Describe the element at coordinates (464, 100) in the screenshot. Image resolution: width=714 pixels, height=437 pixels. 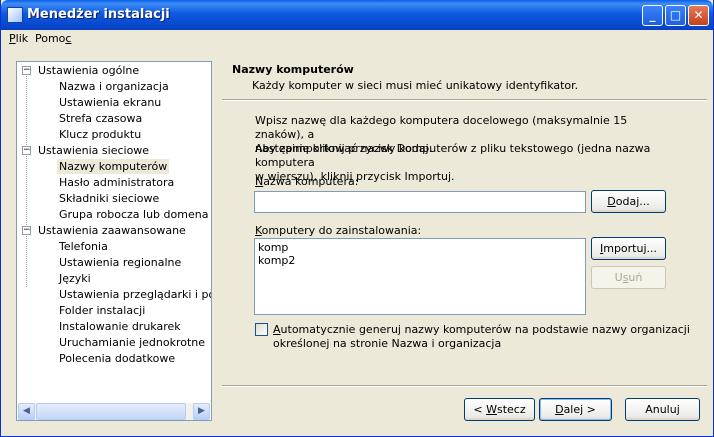
I see `header-divider` at that location.